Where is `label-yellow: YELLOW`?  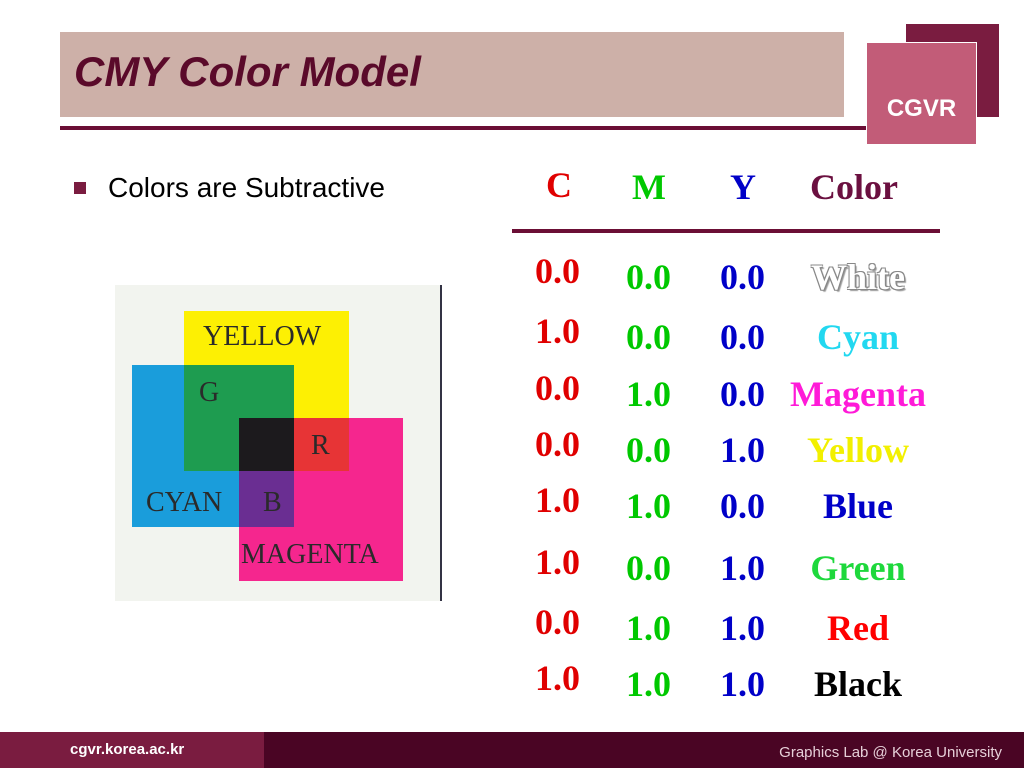
label-yellow: YELLOW is located at coordinates (262, 336).